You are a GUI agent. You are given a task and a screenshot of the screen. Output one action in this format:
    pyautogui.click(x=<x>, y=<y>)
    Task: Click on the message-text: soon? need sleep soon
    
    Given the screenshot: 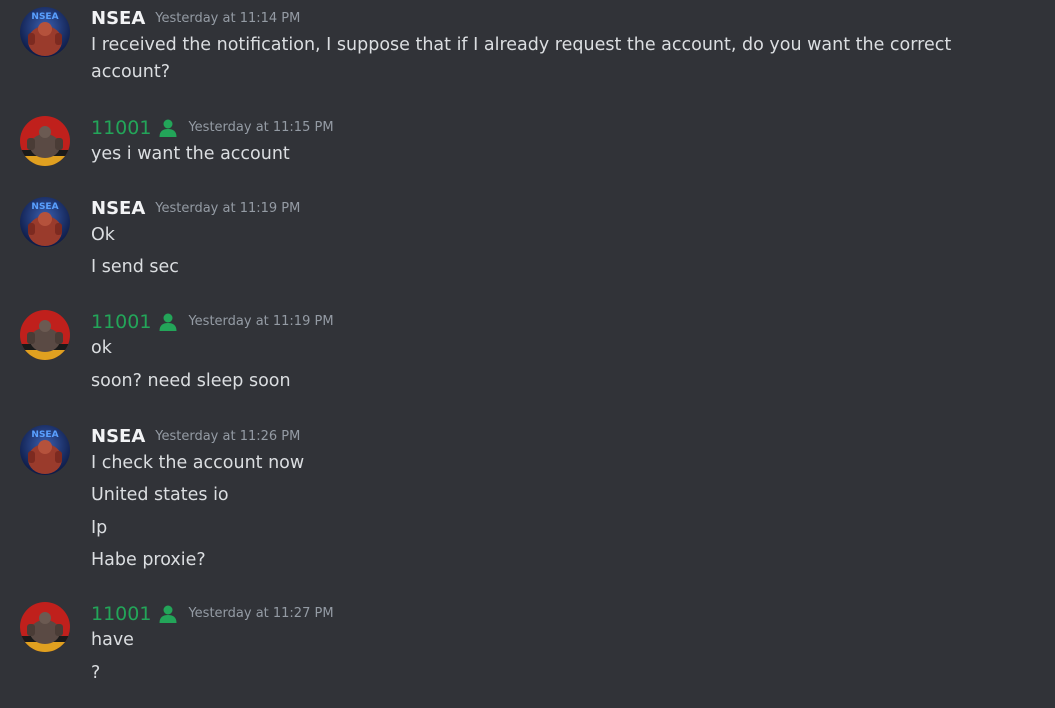 What is the action you would take?
    pyautogui.click(x=191, y=381)
    